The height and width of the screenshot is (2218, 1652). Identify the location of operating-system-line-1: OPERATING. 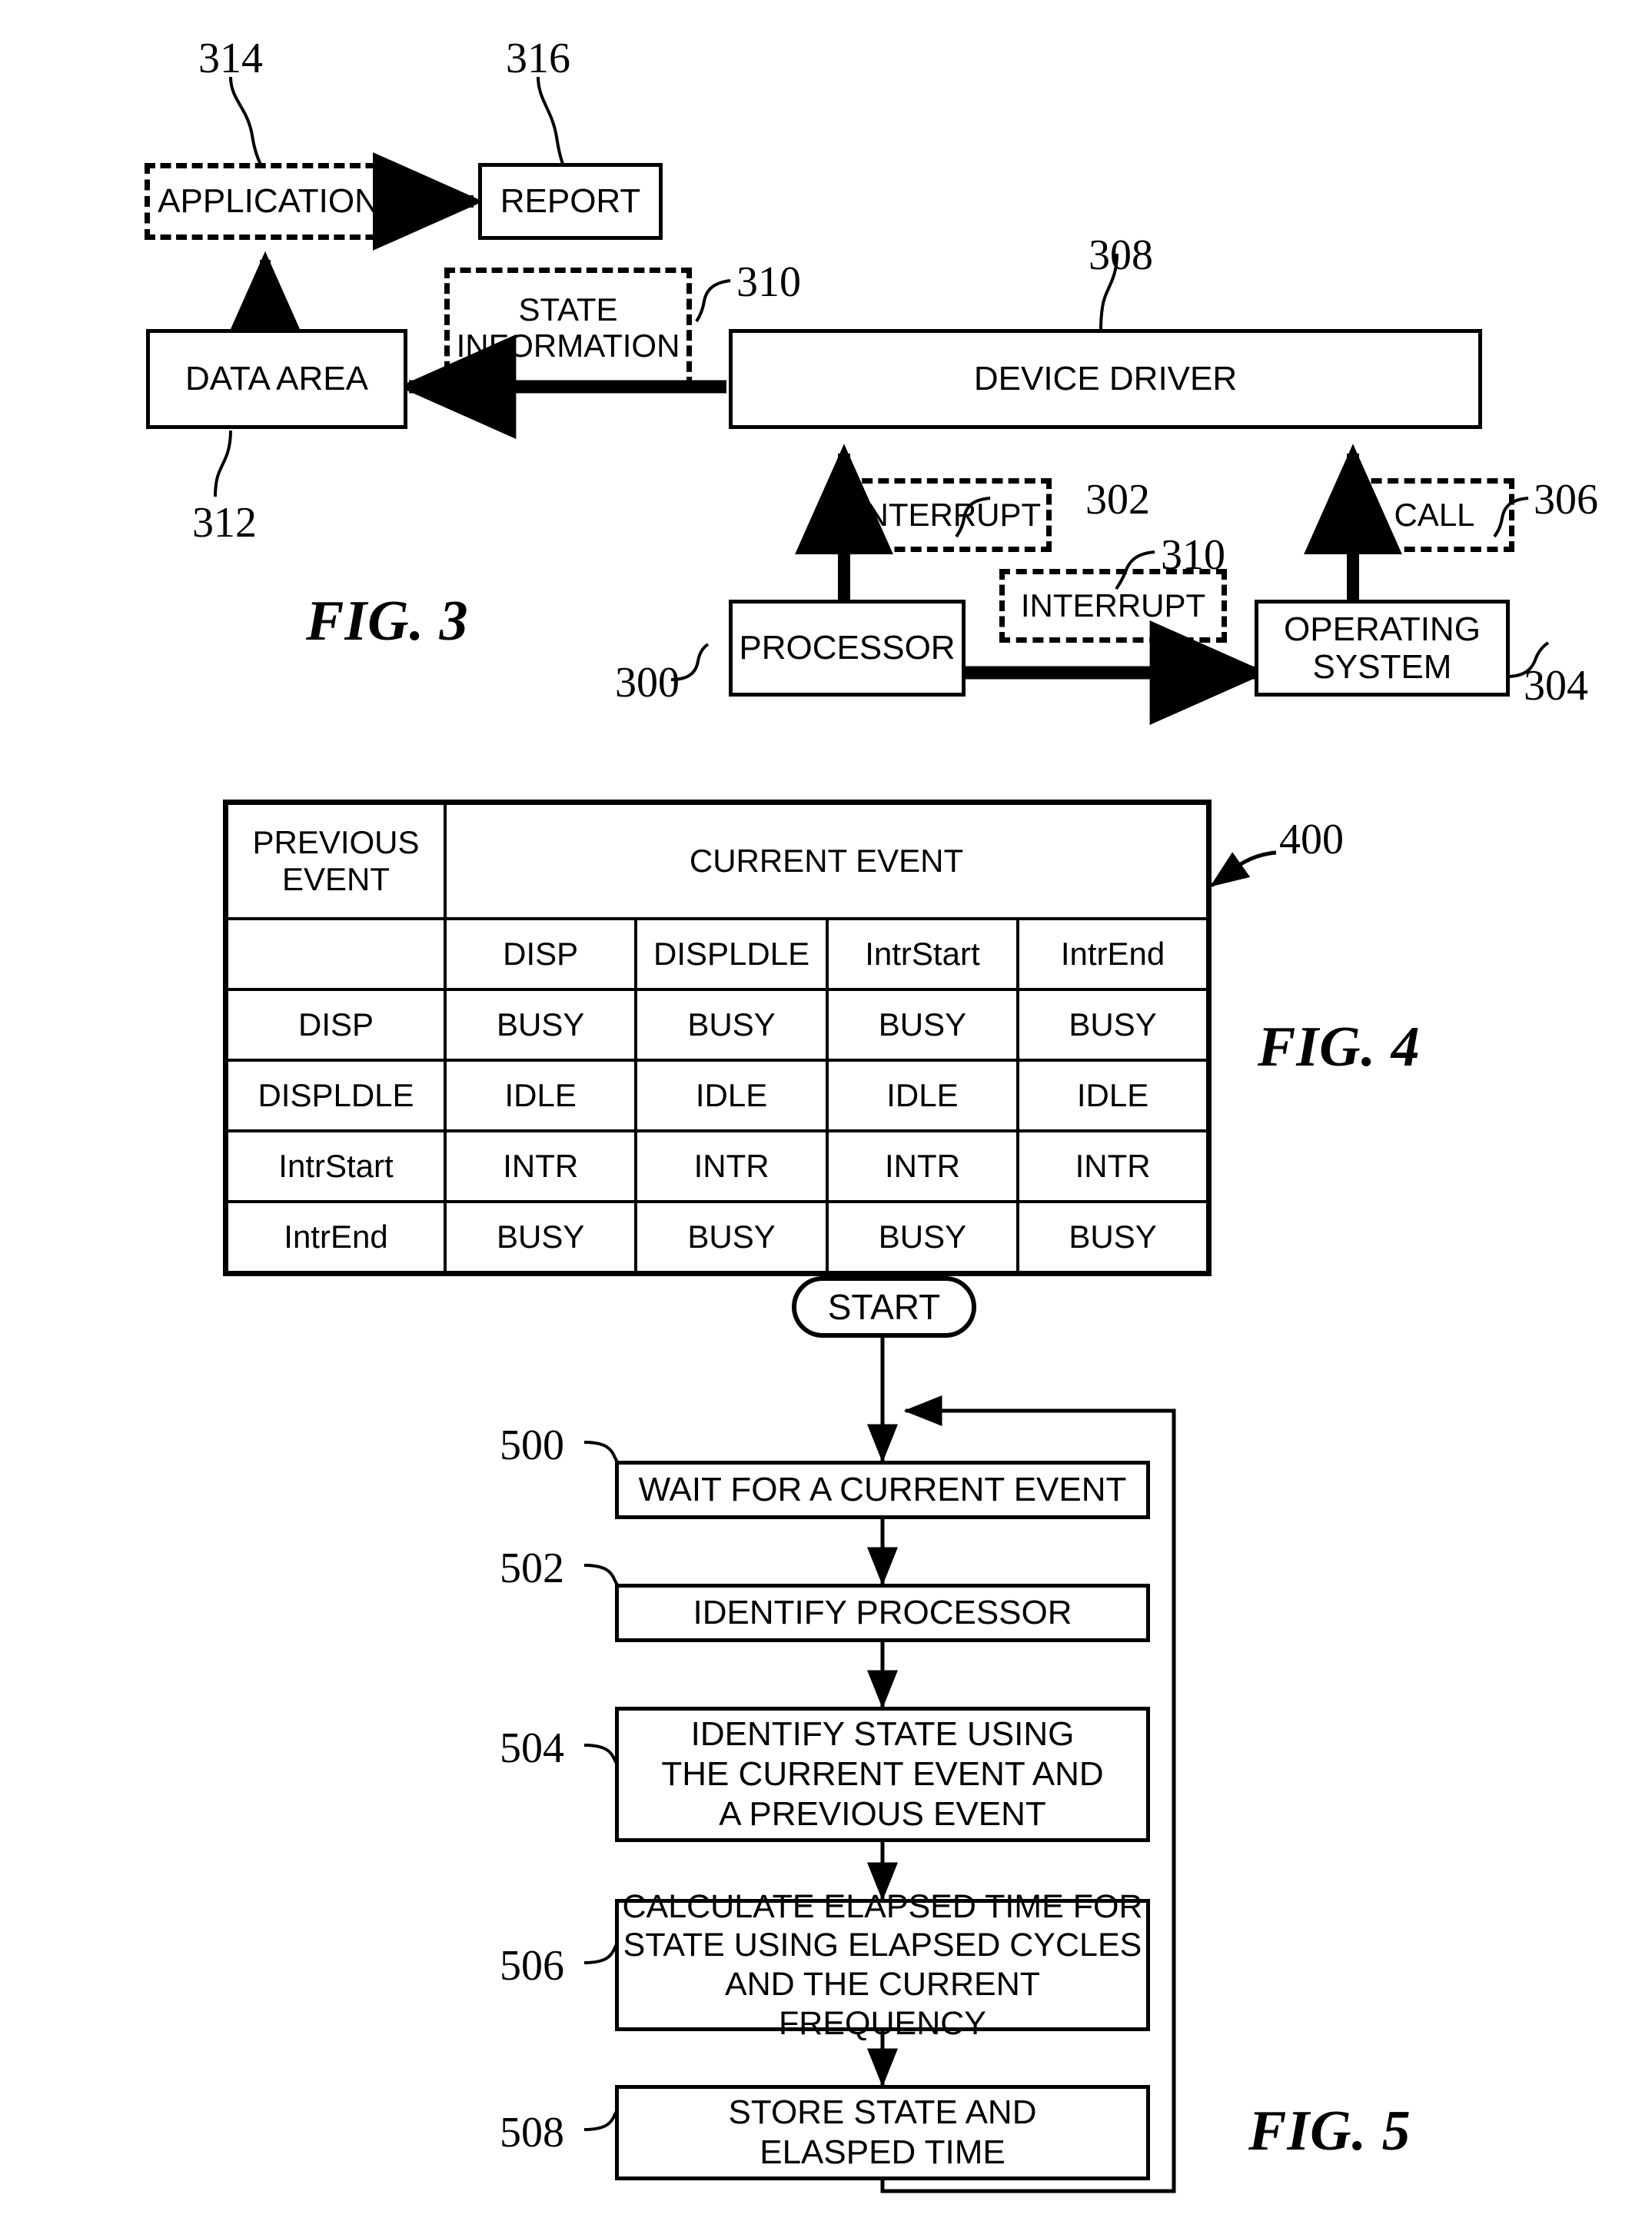
(1383, 629).